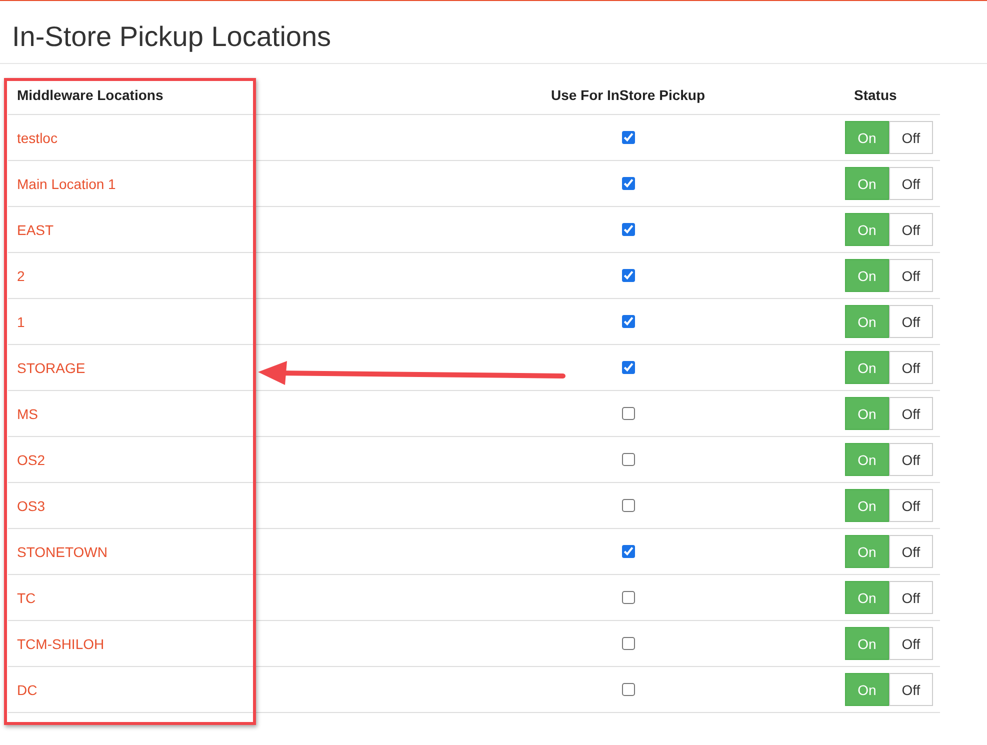 The image size is (987, 745). I want to click on location-link: EAST, so click(31, 230).